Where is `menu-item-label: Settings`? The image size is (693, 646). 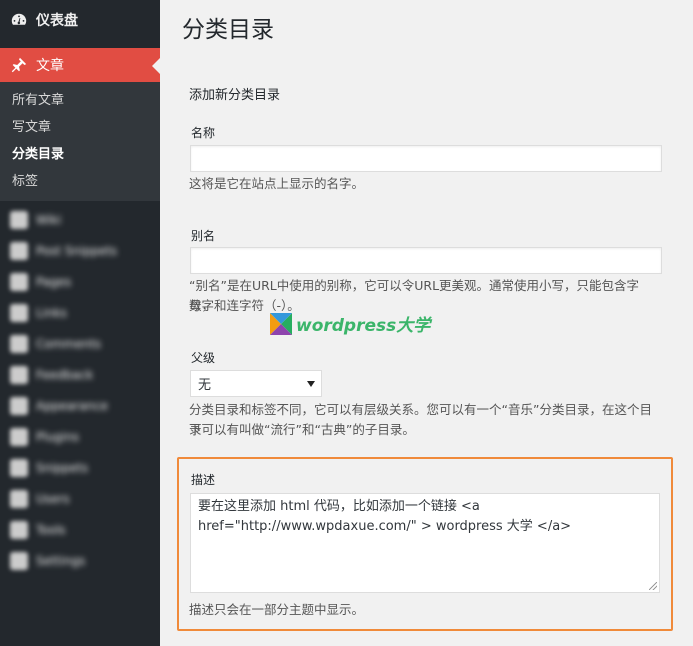
menu-item-label: Settings is located at coordinates (61, 560).